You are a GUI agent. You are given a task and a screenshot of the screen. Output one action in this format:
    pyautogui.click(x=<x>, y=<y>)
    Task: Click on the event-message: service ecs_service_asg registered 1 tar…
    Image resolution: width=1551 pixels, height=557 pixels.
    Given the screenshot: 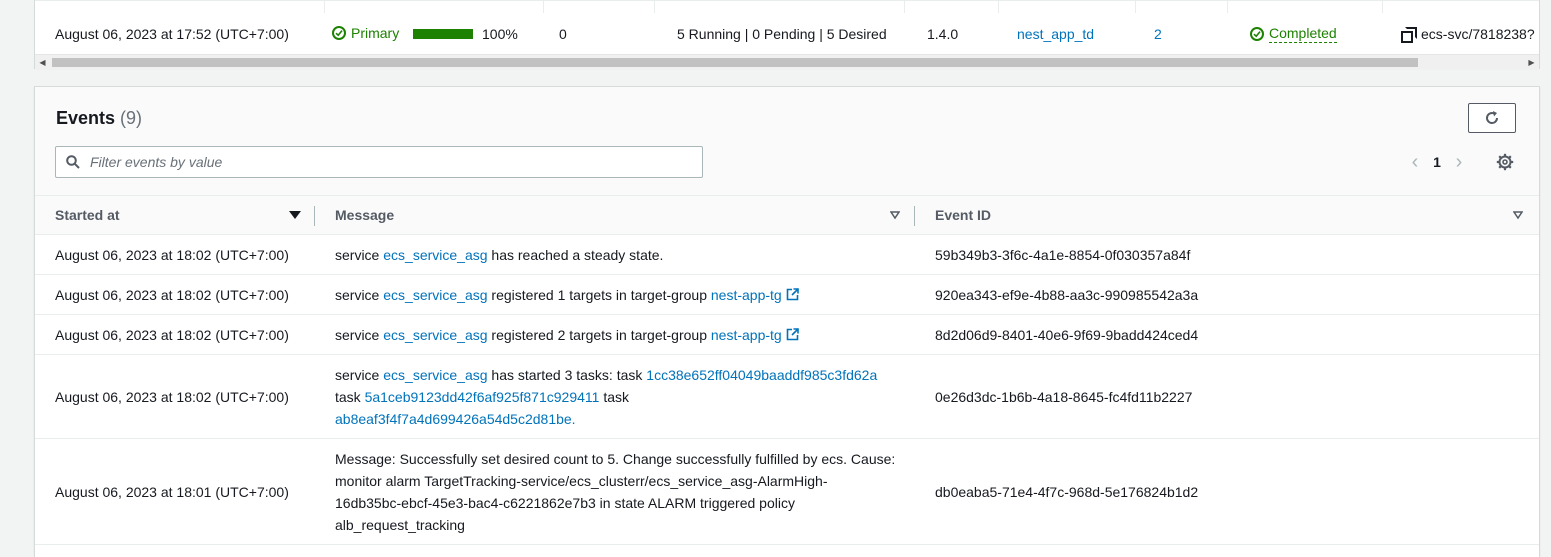 What is the action you would take?
    pyautogui.click(x=567, y=295)
    